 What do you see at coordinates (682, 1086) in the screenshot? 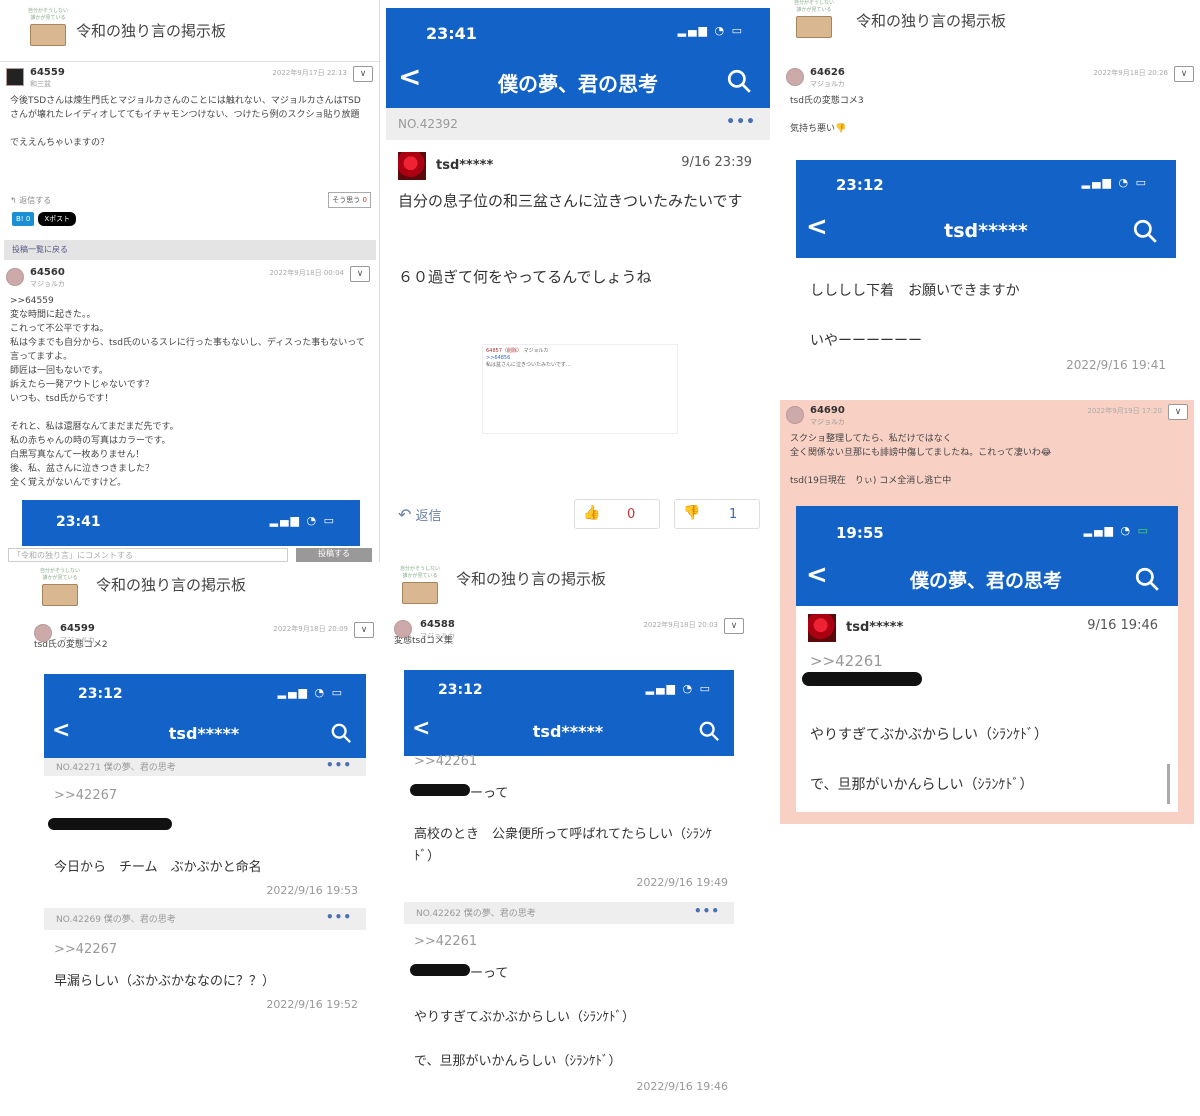
I see `post-date: 2022/9/16 19:46` at bounding box center [682, 1086].